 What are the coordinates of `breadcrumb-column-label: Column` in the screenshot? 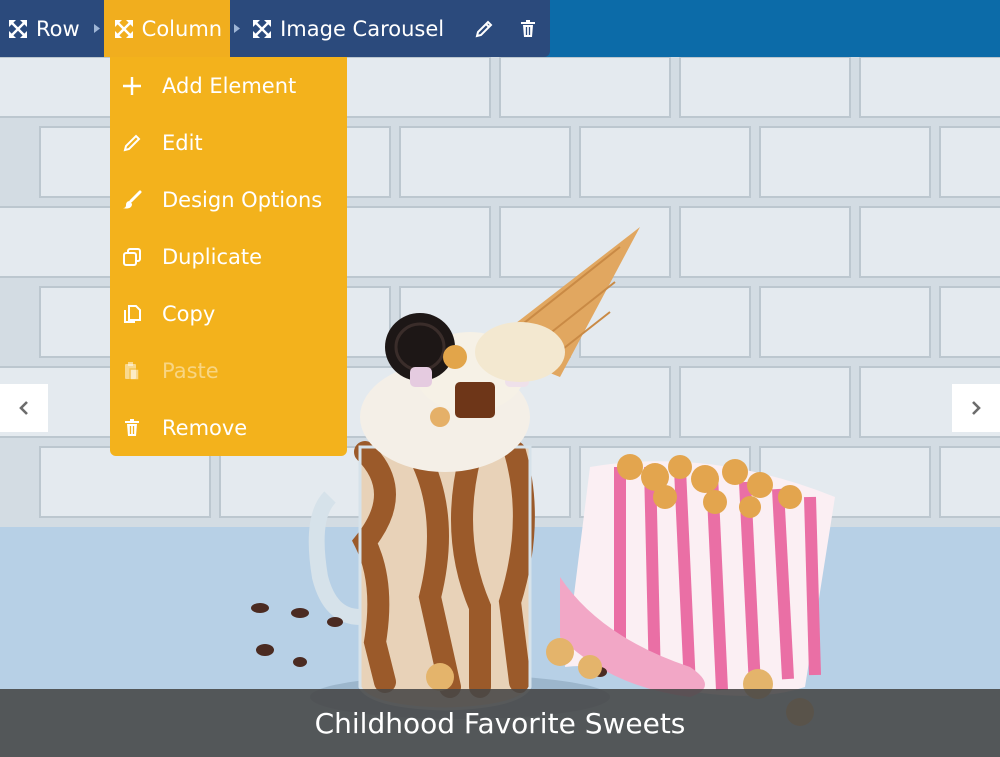 It's located at (182, 28).